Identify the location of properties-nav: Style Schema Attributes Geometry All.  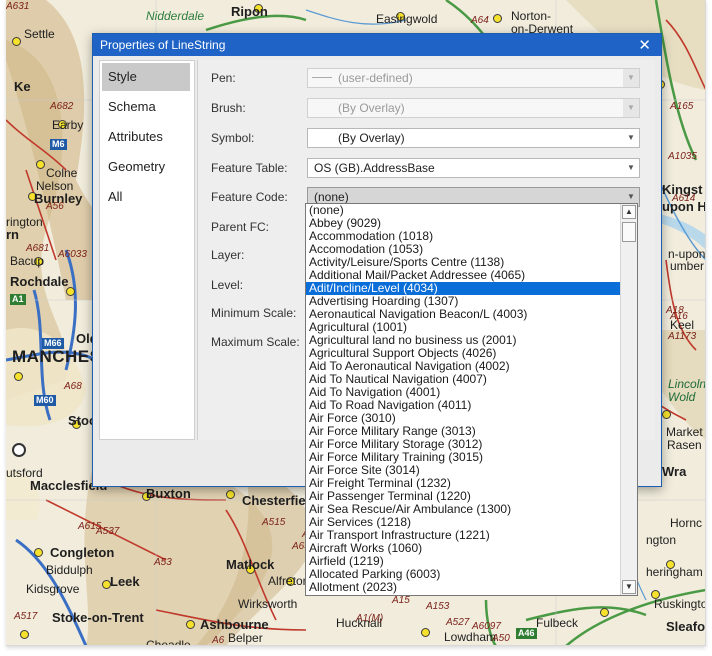
(147, 250).